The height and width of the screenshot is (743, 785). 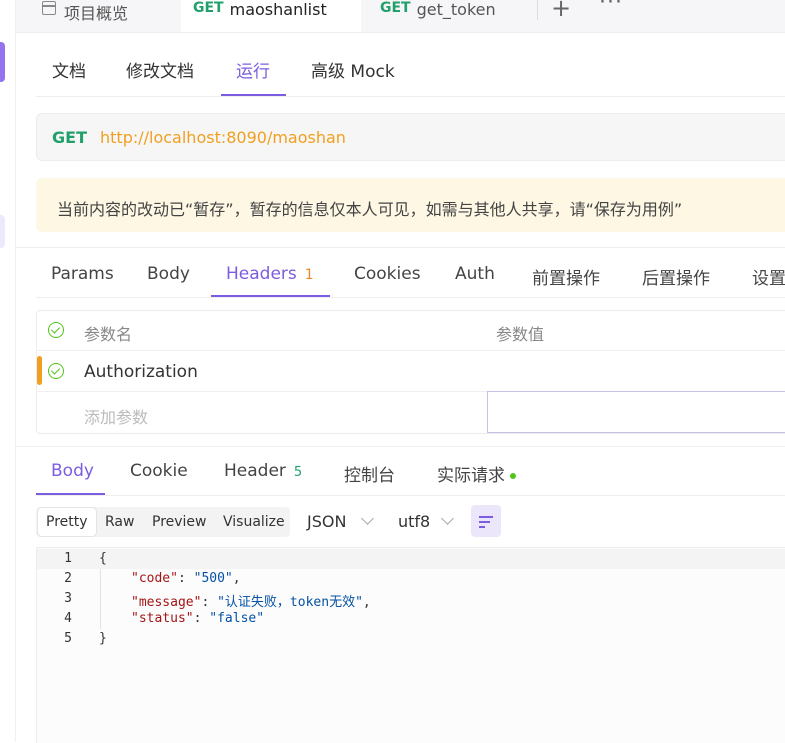 I want to click on table-row-divider, so click(x=411, y=350).